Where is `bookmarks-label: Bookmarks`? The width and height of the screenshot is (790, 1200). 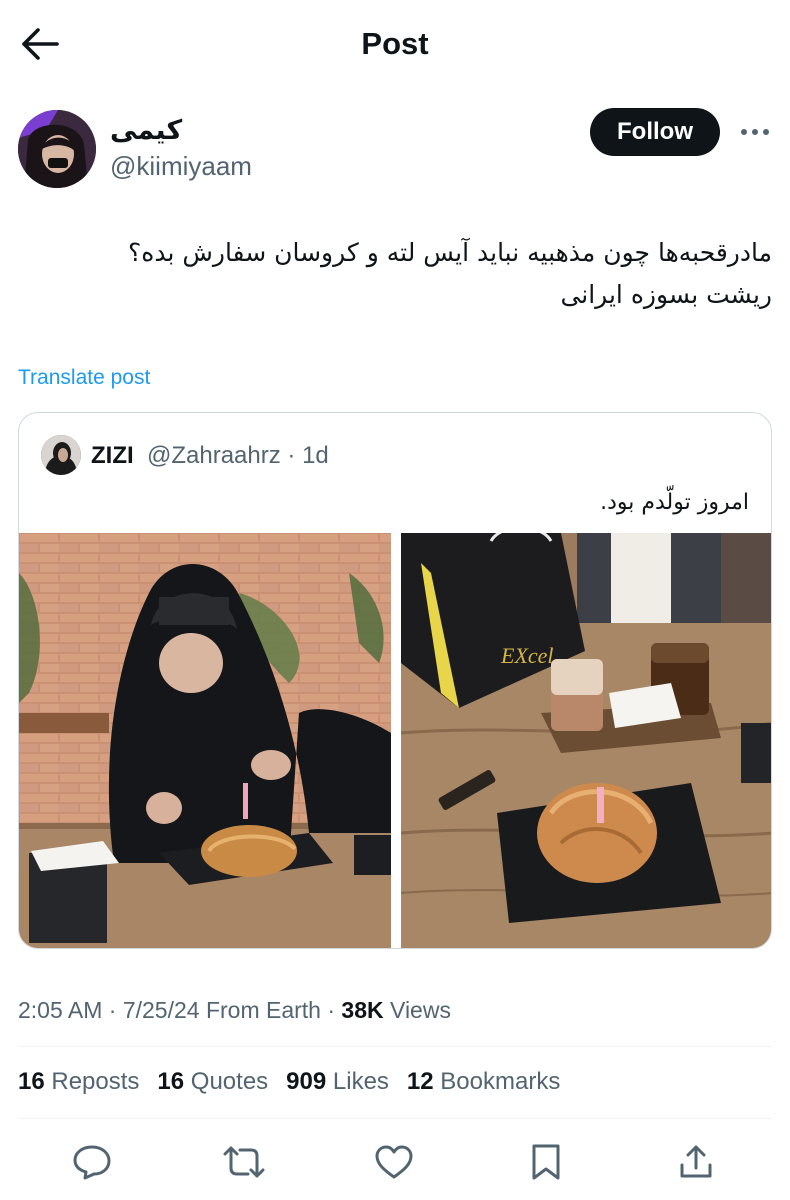 bookmarks-label: Bookmarks is located at coordinates (497, 1081).